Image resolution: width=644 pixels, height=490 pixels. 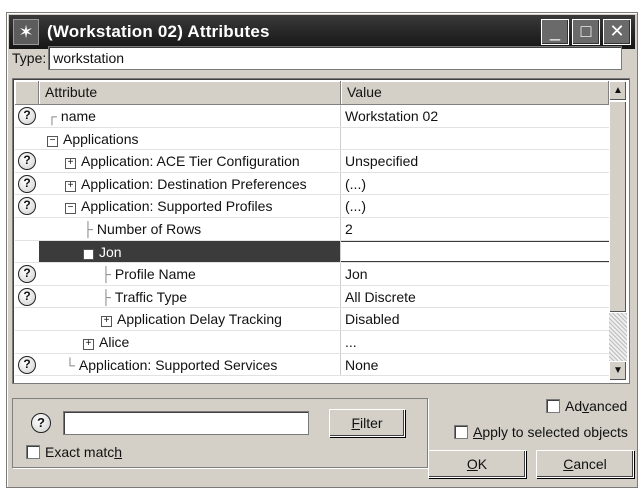 What do you see at coordinates (475, 116) in the screenshot?
I see `value-cell: Workstation 02` at bounding box center [475, 116].